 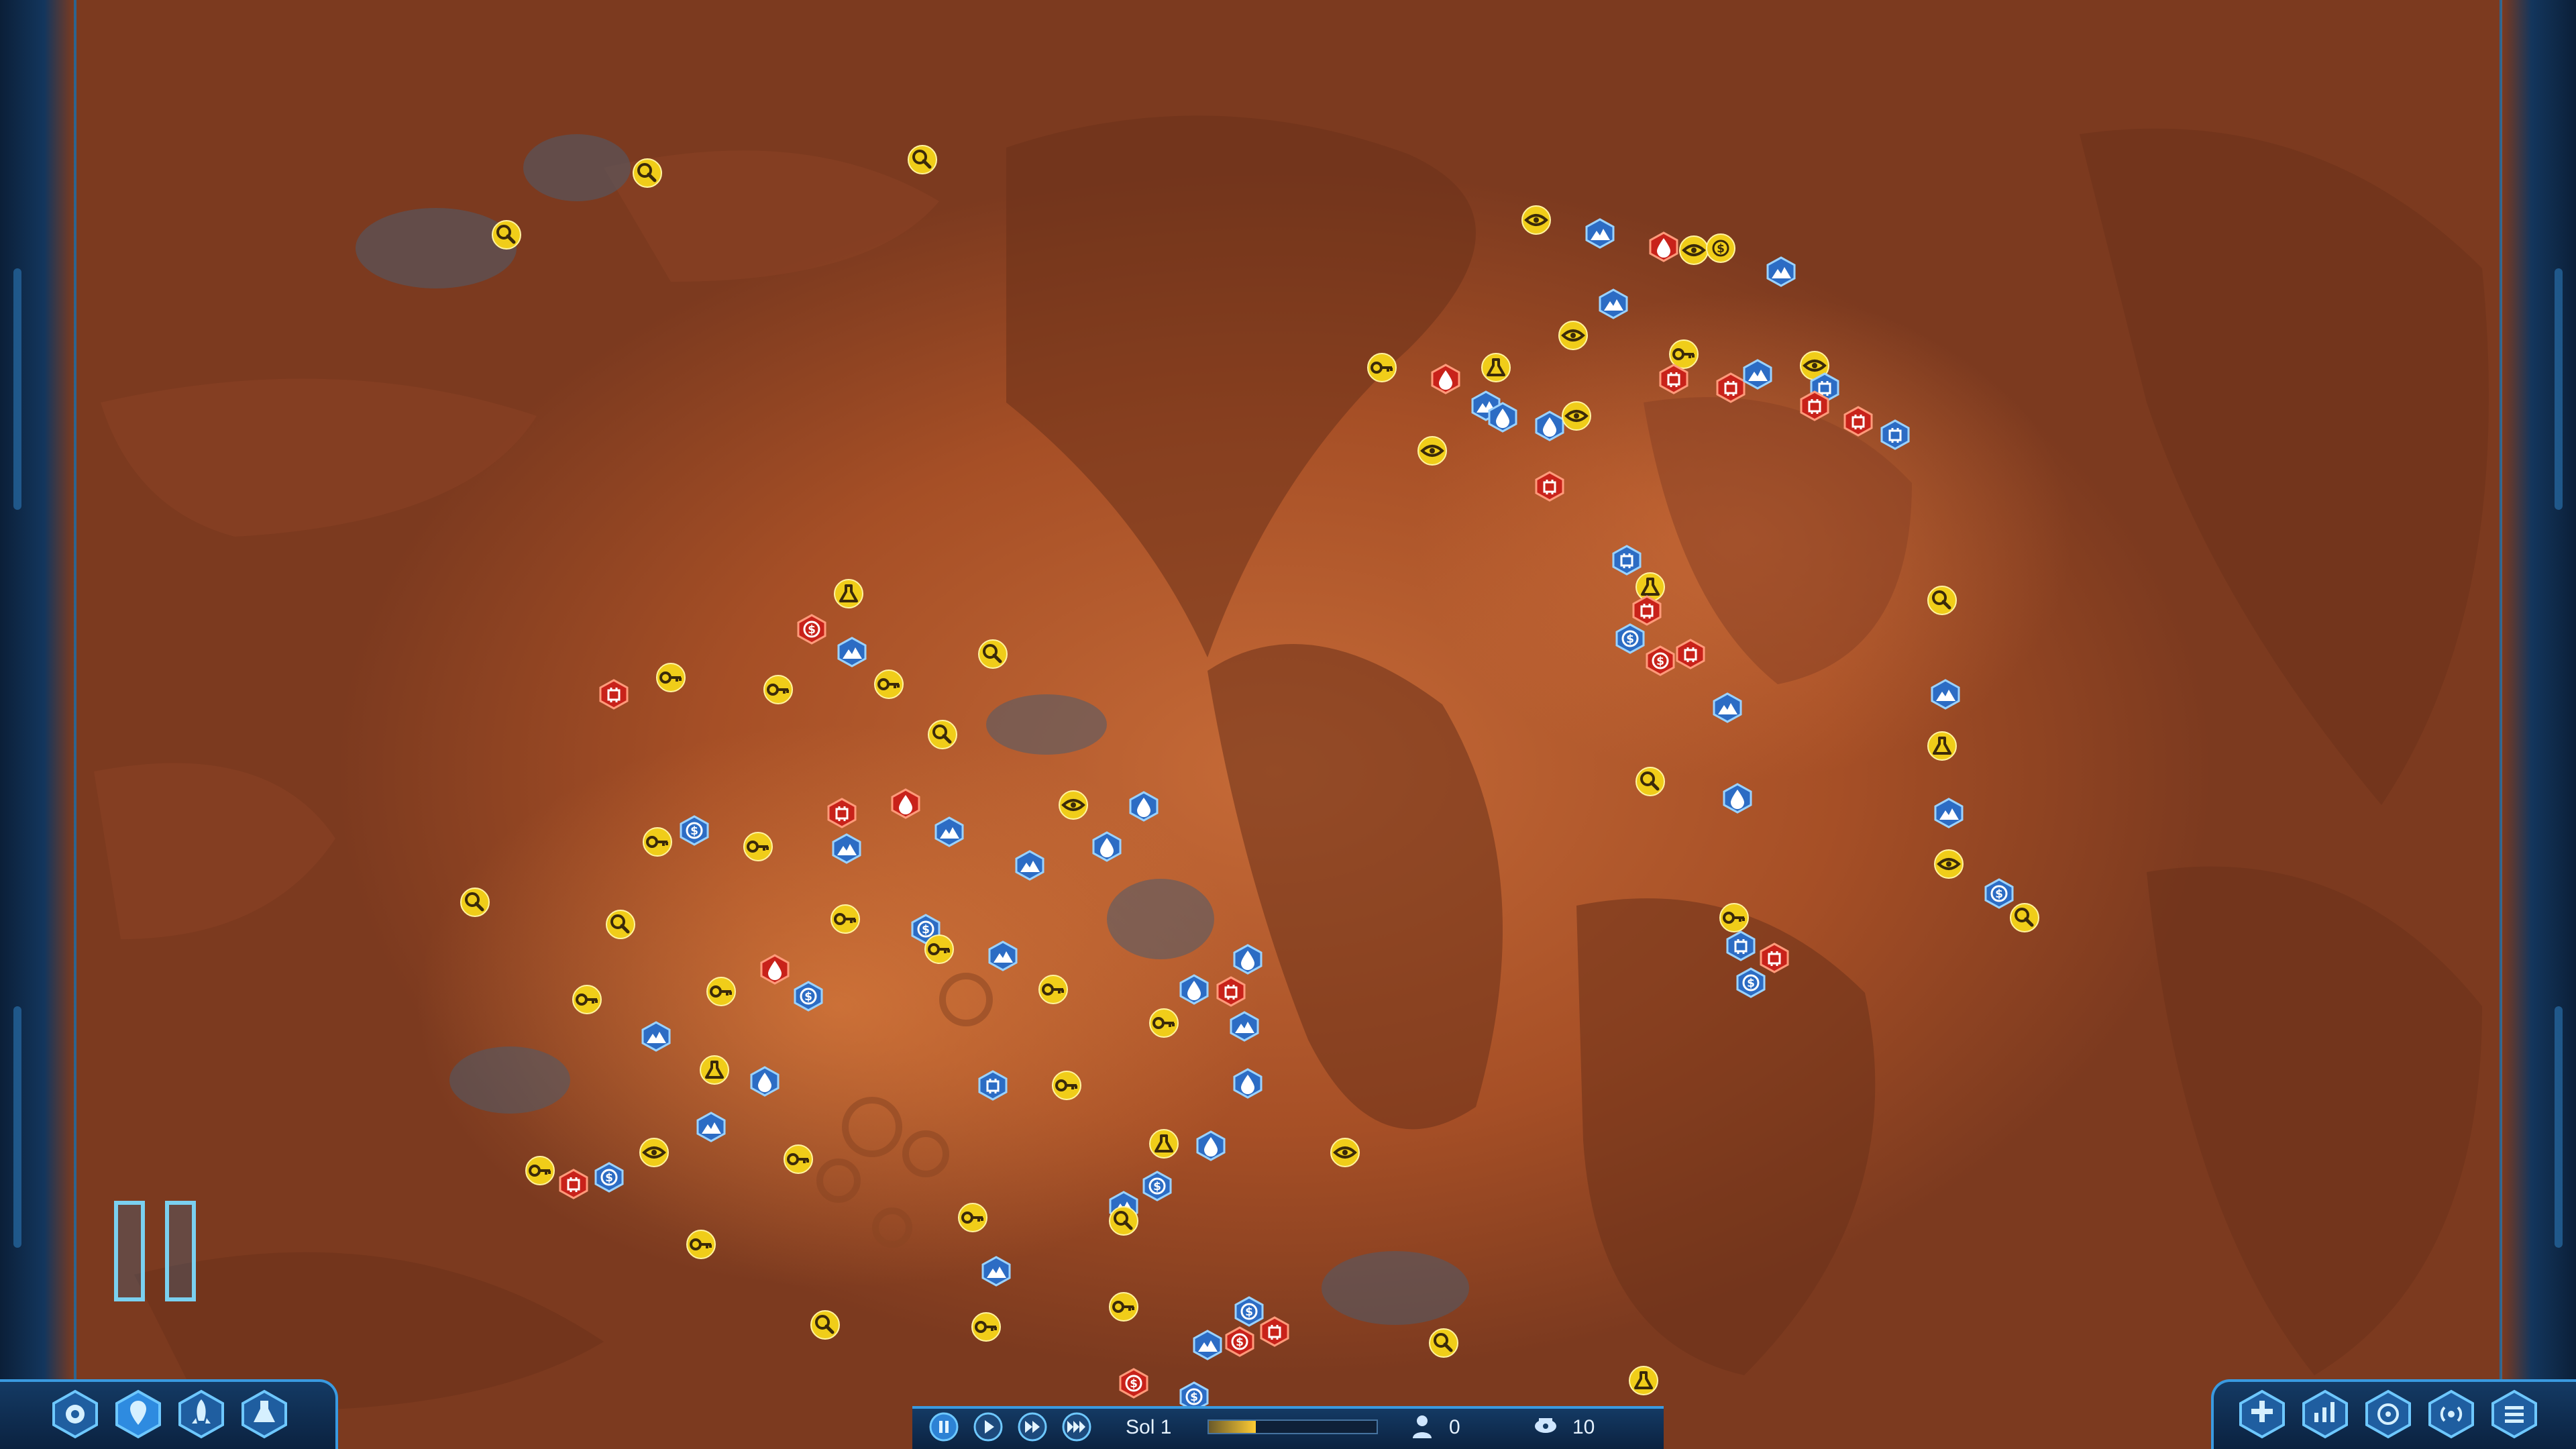 What do you see at coordinates (1076, 1426) in the screenshot?
I see `speed-fastest-button` at bounding box center [1076, 1426].